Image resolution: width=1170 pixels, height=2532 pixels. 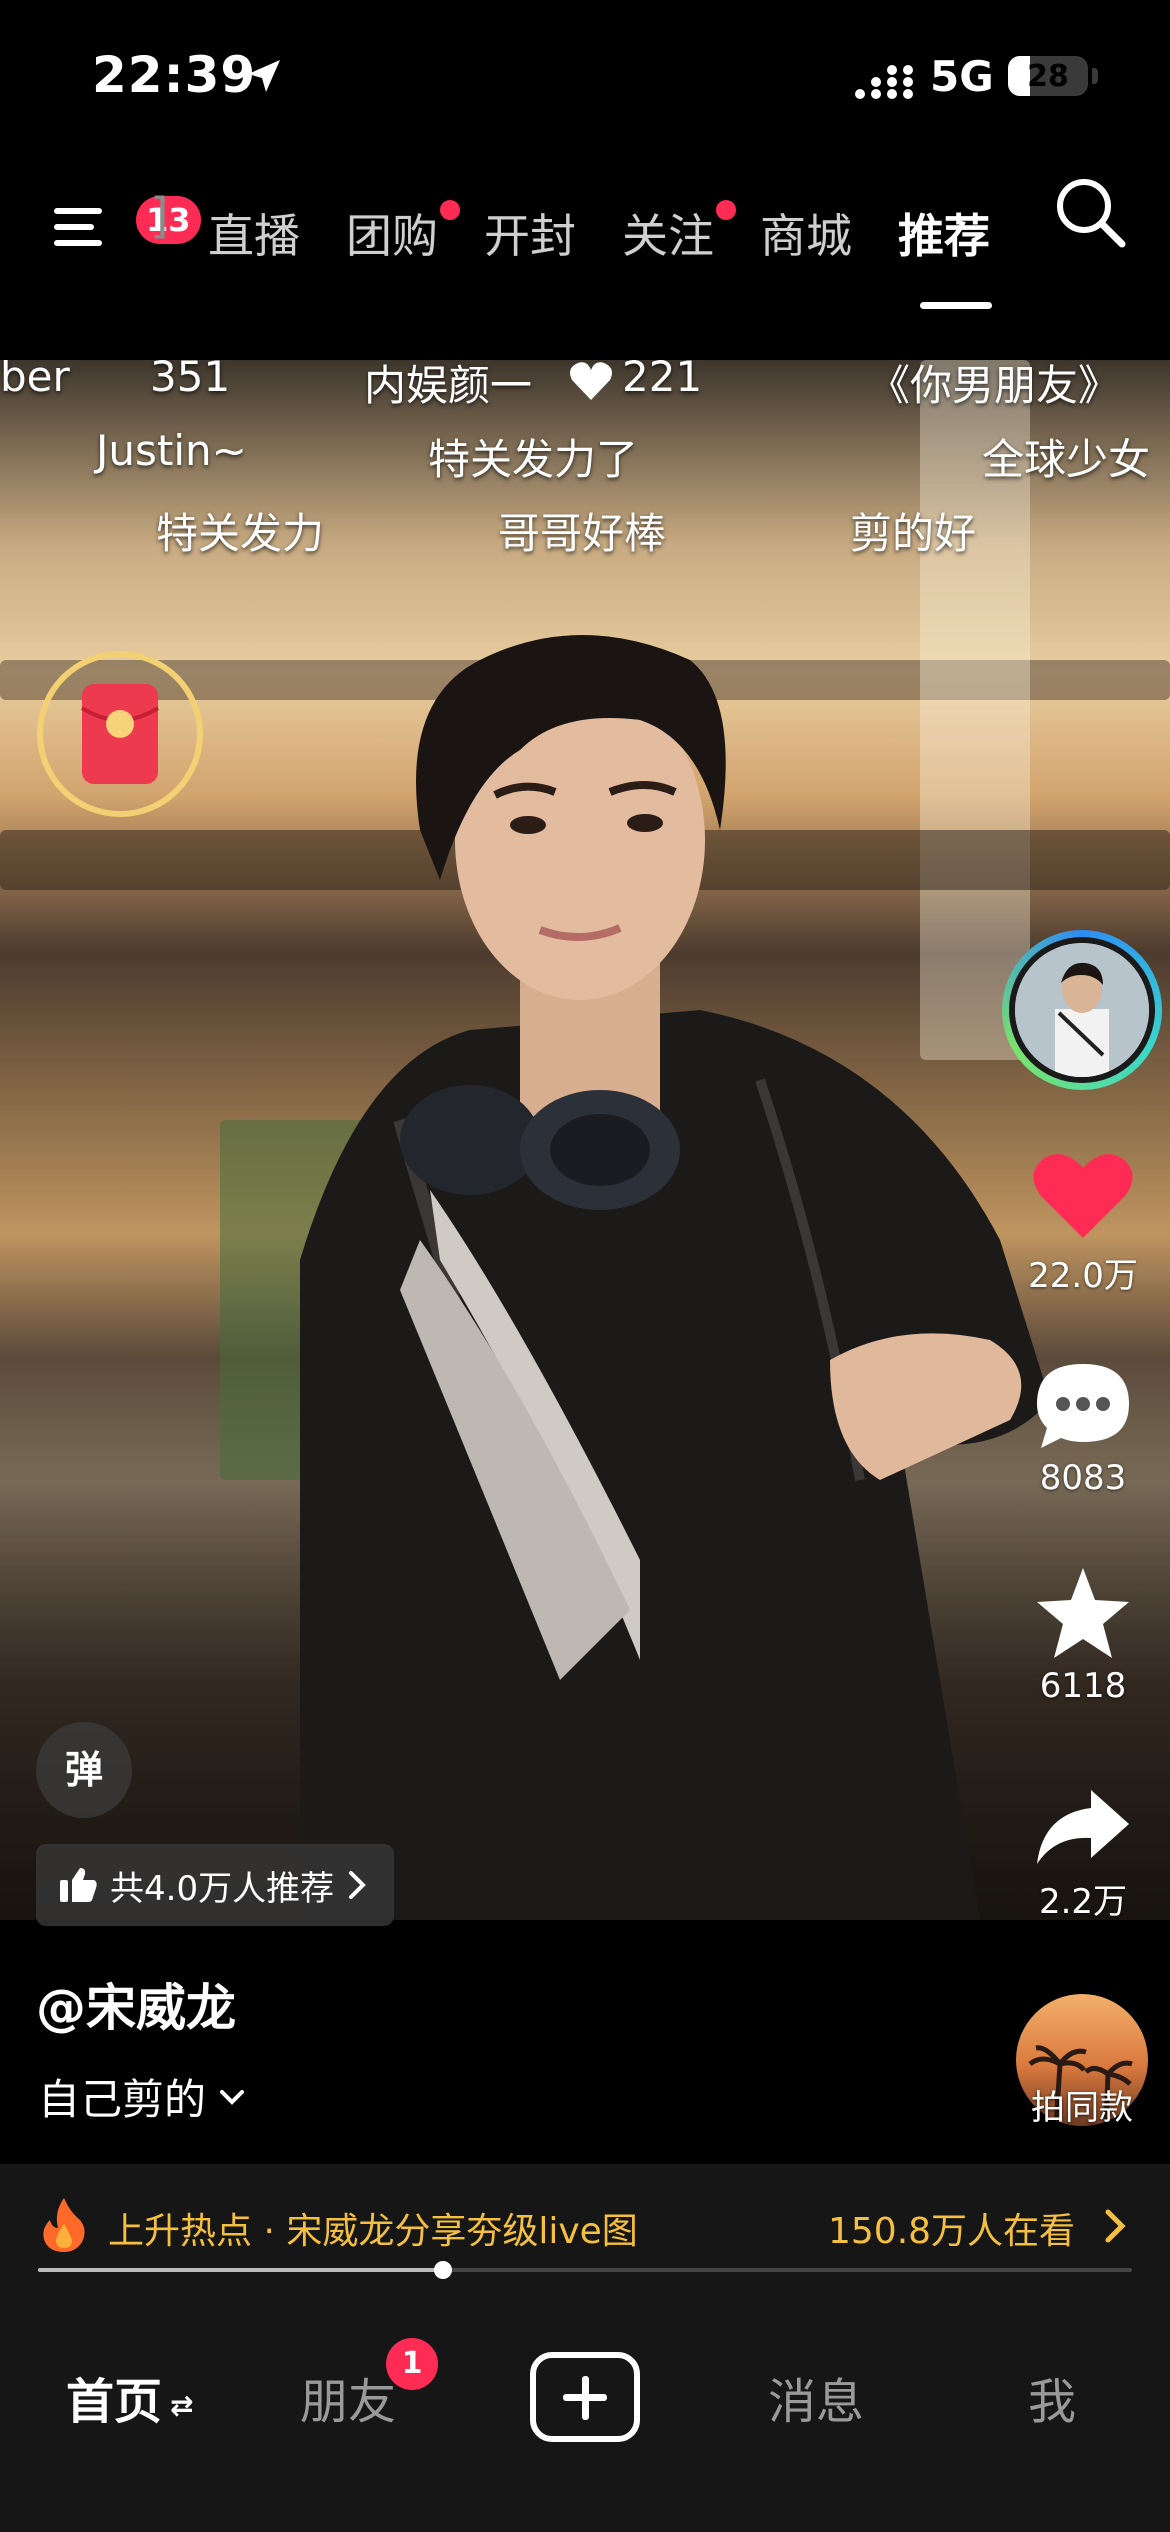 I want to click on thumbs-up-icon, so click(x=78, y=1885).